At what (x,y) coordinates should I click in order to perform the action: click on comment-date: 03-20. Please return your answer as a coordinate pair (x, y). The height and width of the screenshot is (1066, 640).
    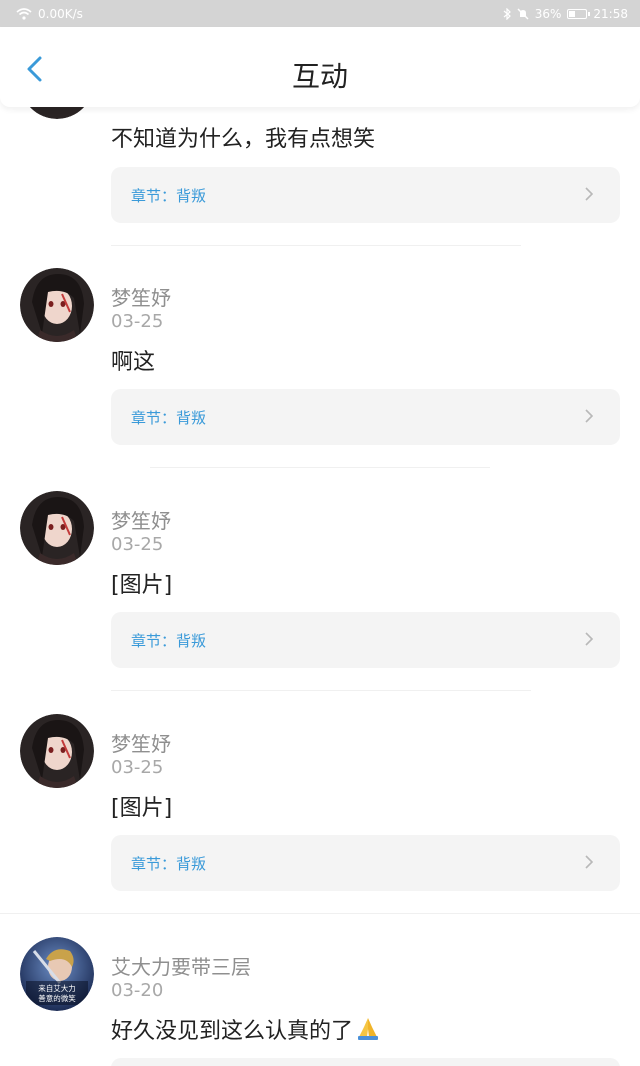
    Looking at the image, I should click on (137, 990).